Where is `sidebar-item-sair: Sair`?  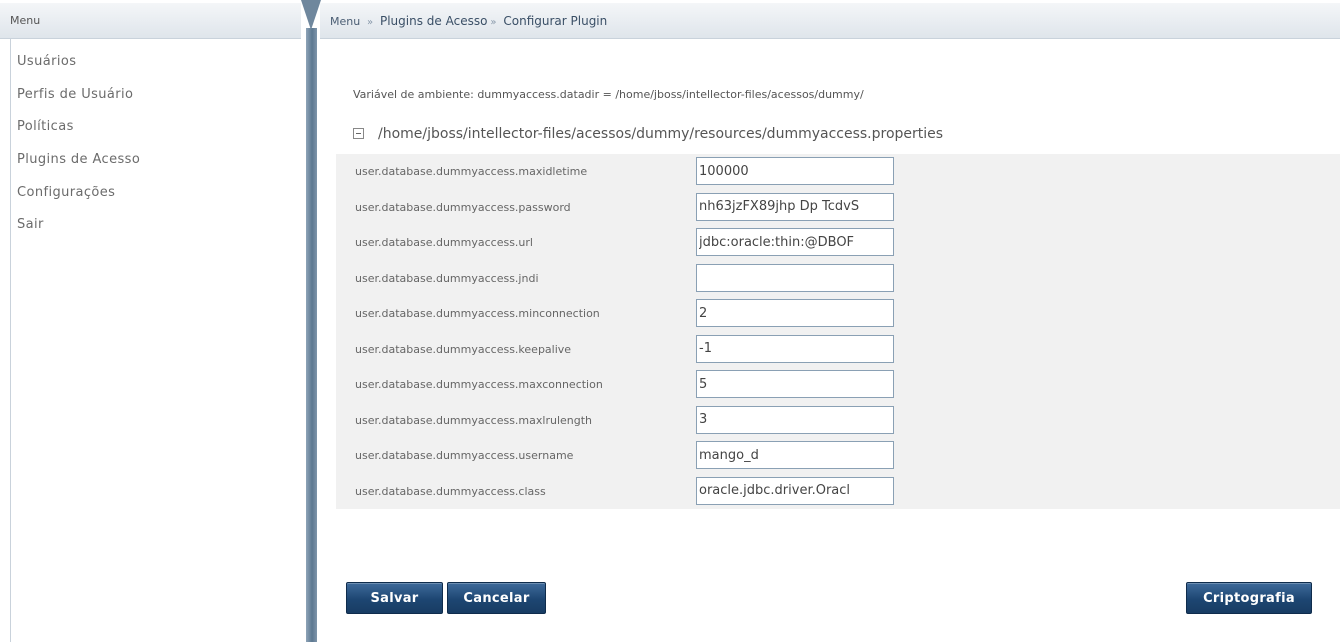
sidebar-item-sair: Sair is located at coordinates (30, 224).